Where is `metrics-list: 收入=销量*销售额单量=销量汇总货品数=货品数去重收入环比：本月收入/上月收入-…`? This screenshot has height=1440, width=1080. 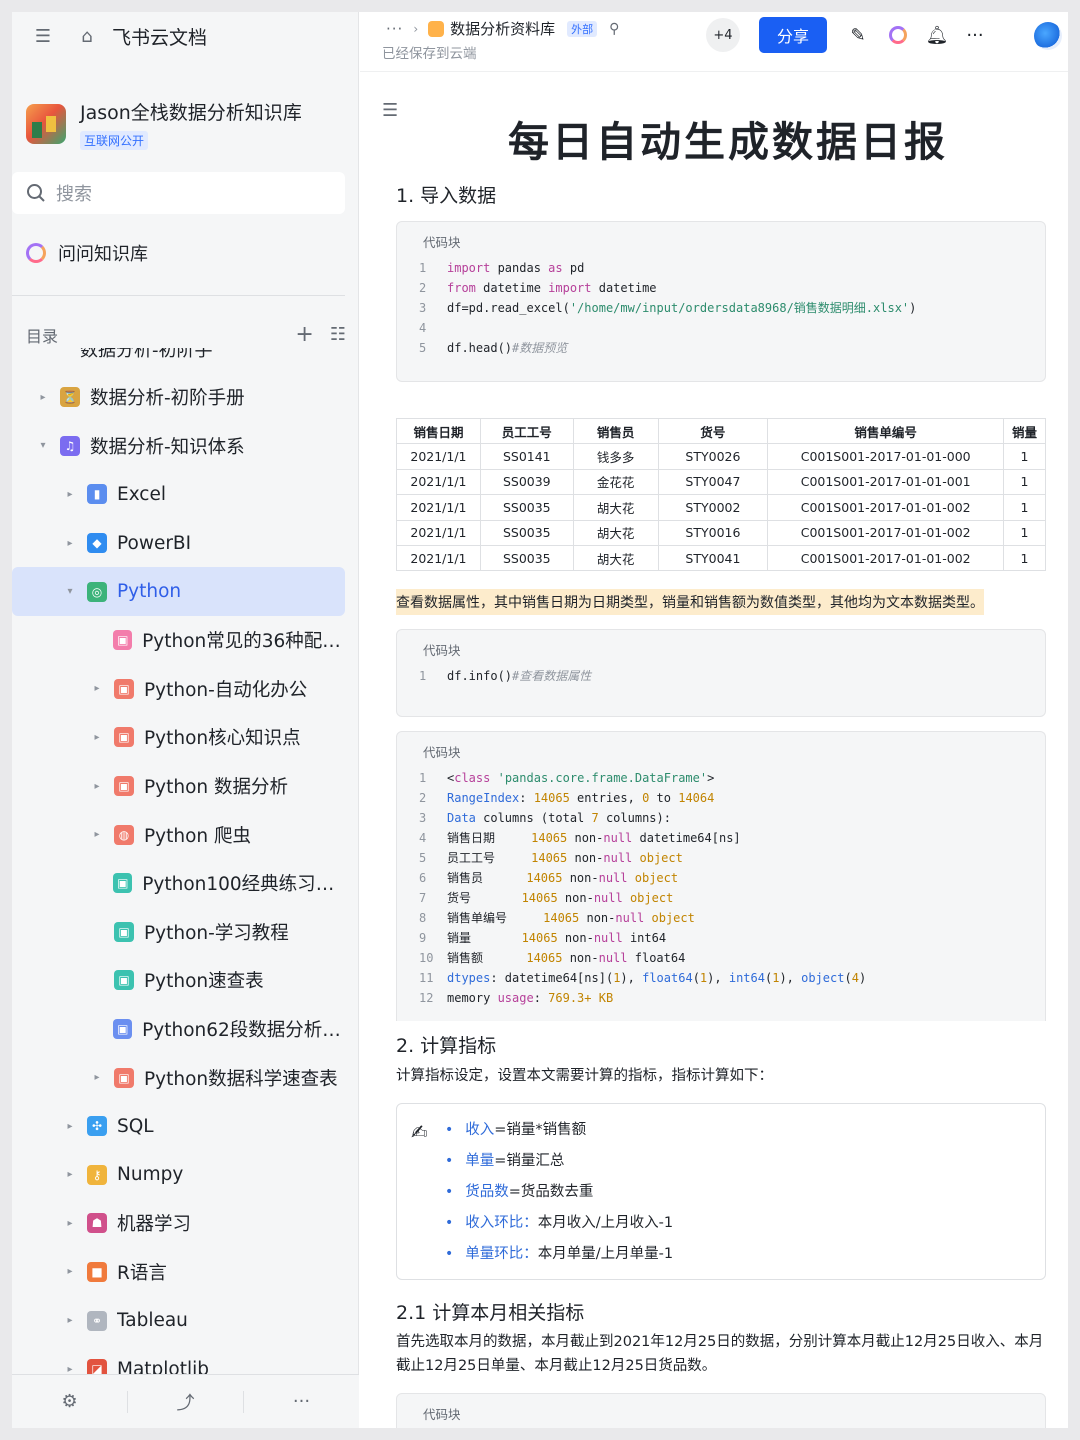 metrics-list: 收入=销量*销售额单量=销量汇总货品数=货品数去重收入环比：本月收入/上月收入-… is located at coordinates (559, 1195).